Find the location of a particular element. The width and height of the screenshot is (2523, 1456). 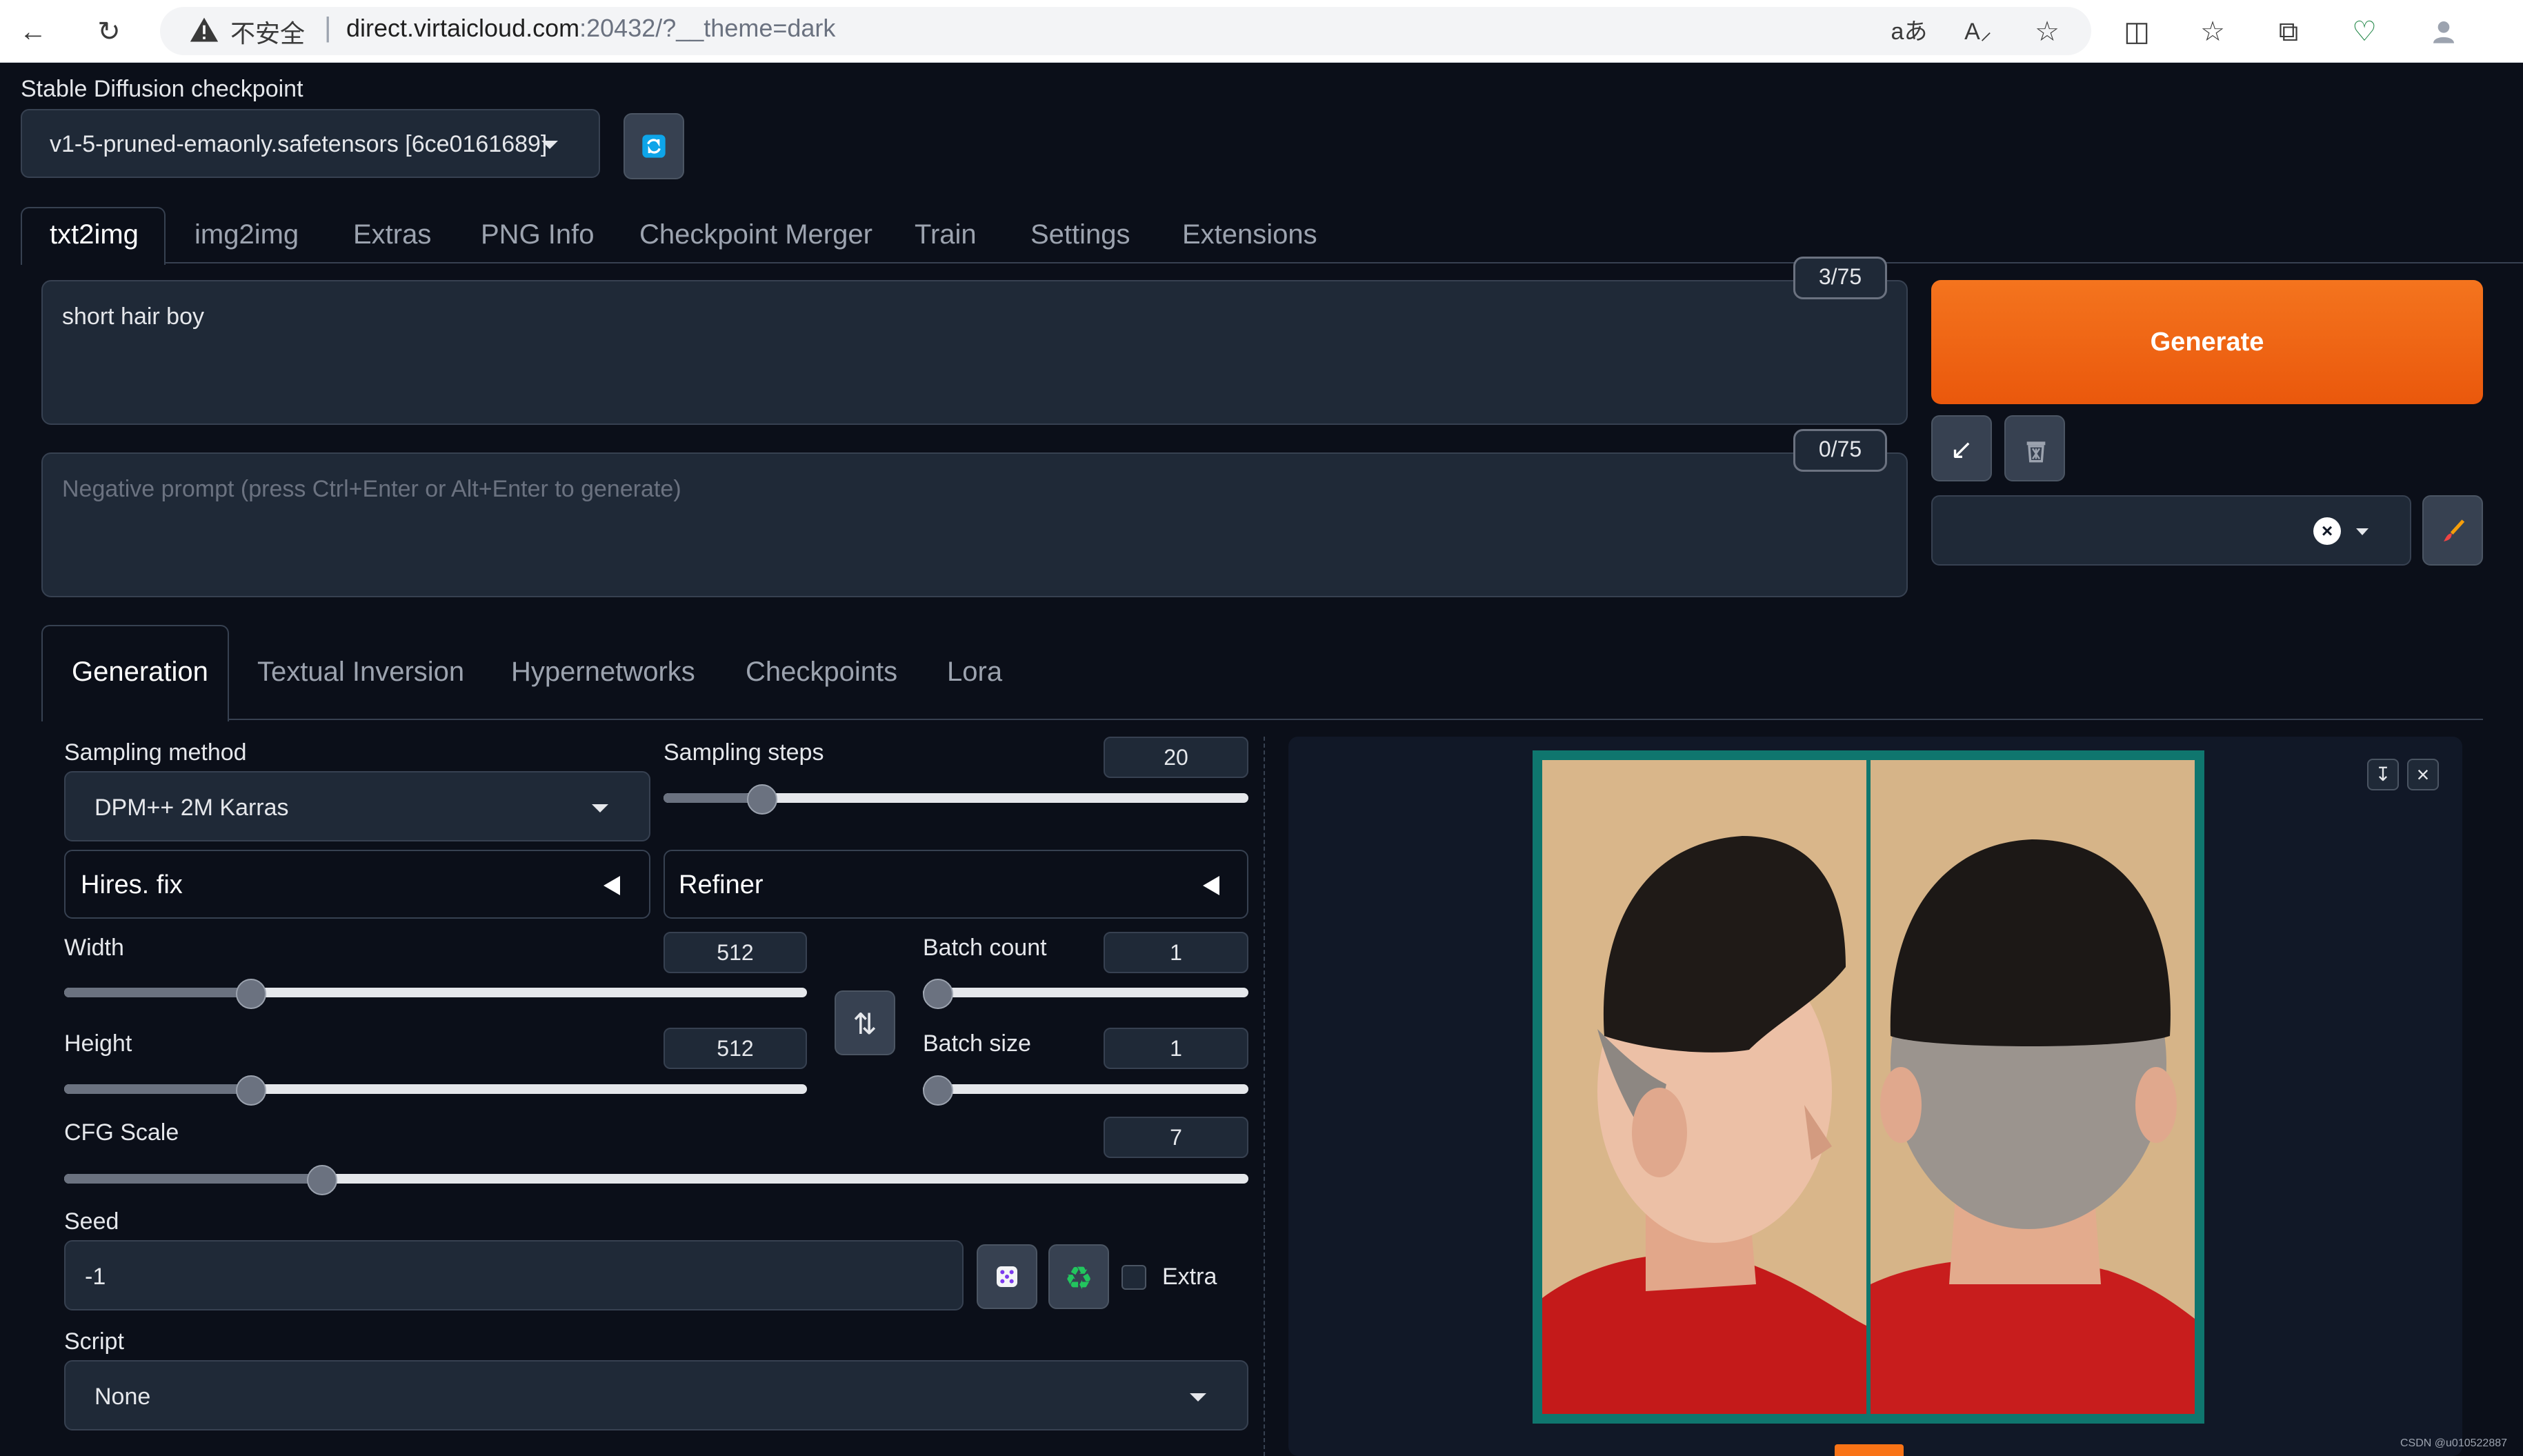

extra-seed-checkbox is located at coordinates (1133, 1277).